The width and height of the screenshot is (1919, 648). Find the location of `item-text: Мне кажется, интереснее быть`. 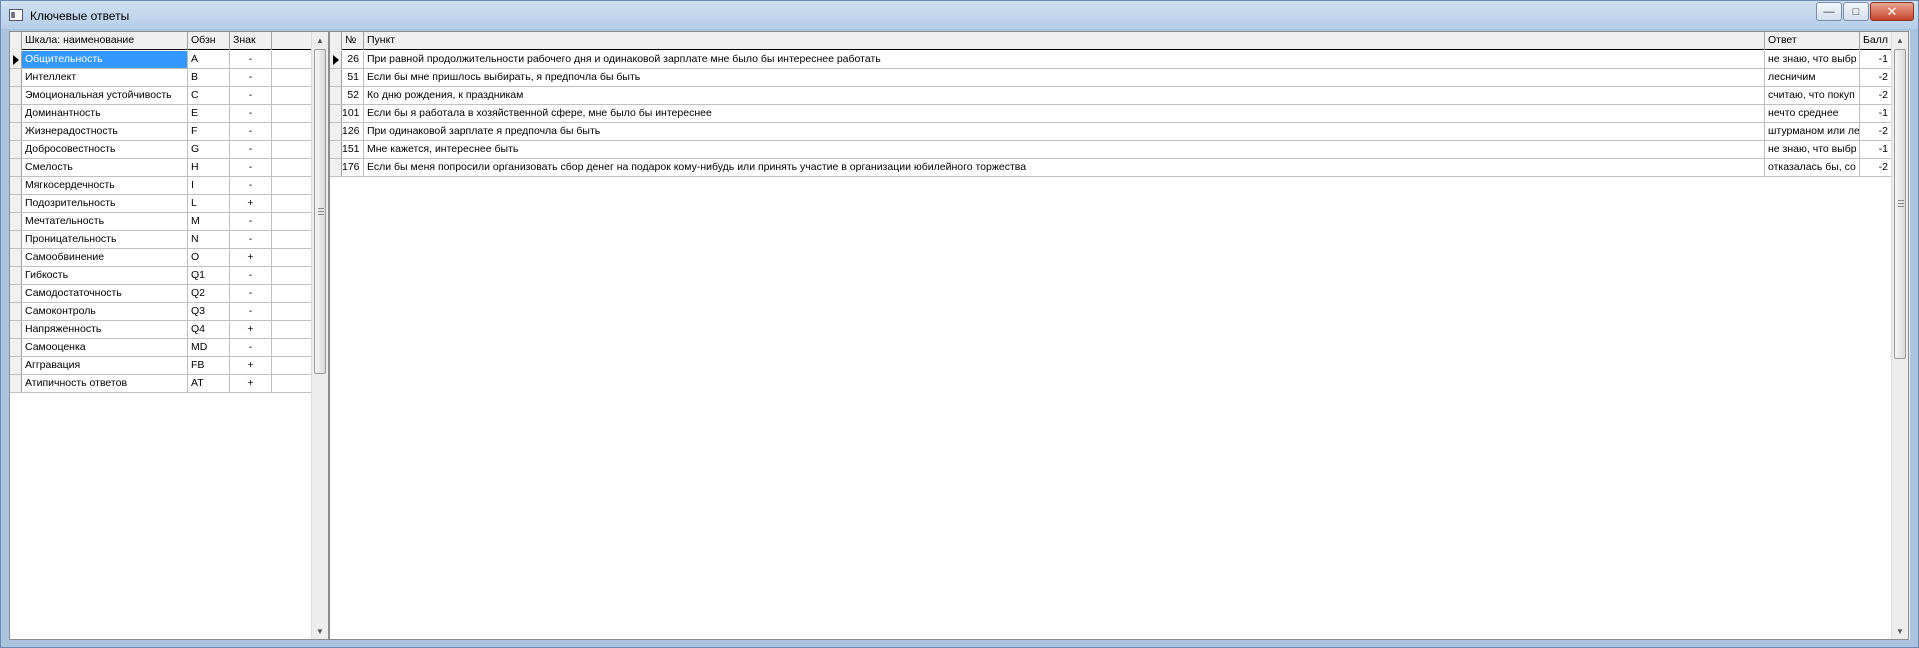

item-text: Мне кажется, интереснее быть is located at coordinates (1064, 149).